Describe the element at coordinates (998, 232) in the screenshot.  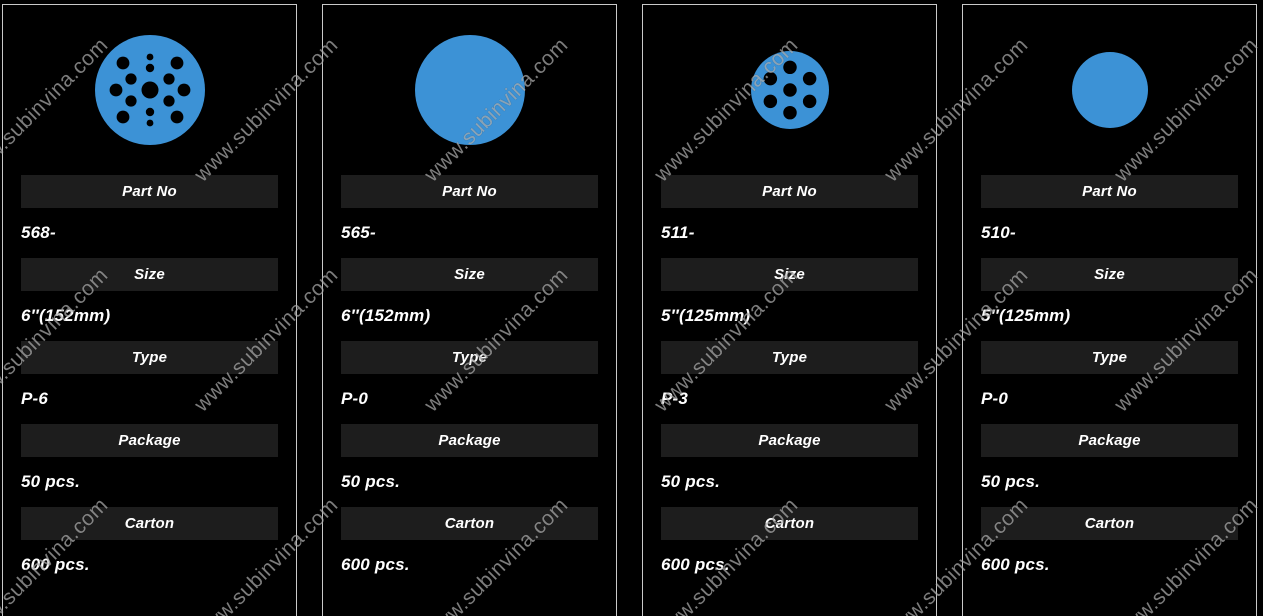
I see `value-text: 510-` at that location.